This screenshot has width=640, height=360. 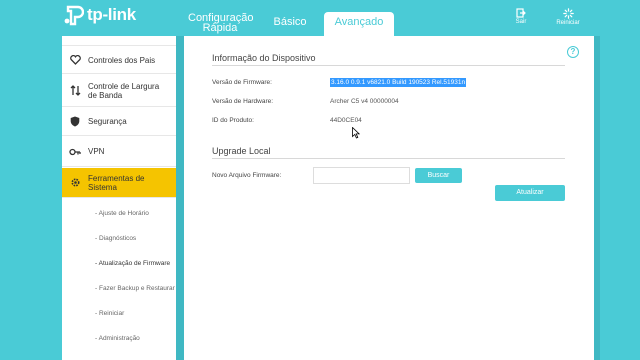 What do you see at coordinates (241, 151) in the screenshot?
I see `local-upgrade-title: Upgrade Local` at bounding box center [241, 151].